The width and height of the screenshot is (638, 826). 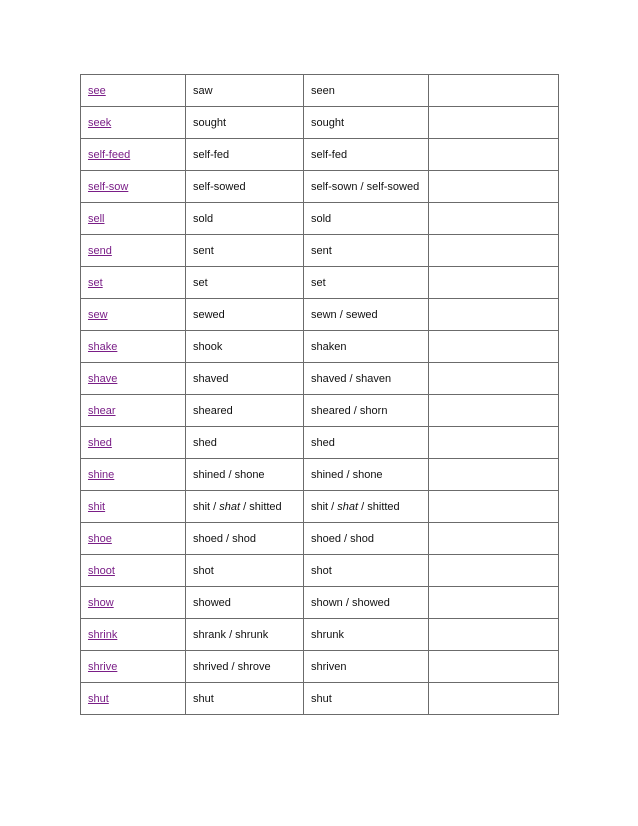 What do you see at coordinates (319, 122) in the screenshot?
I see `table-row: seek sought sought` at bounding box center [319, 122].